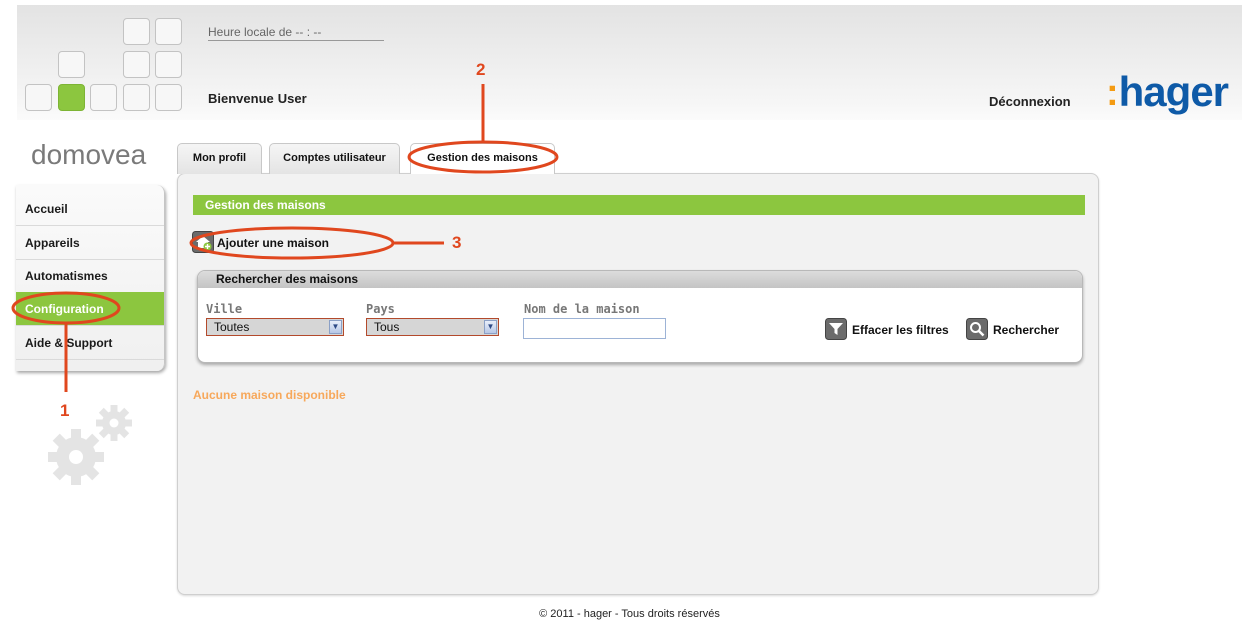 This screenshot has height=623, width=1259. What do you see at coordinates (457, 242) in the screenshot?
I see `annotation-number-3: 3` at bounding box center [457, 242].